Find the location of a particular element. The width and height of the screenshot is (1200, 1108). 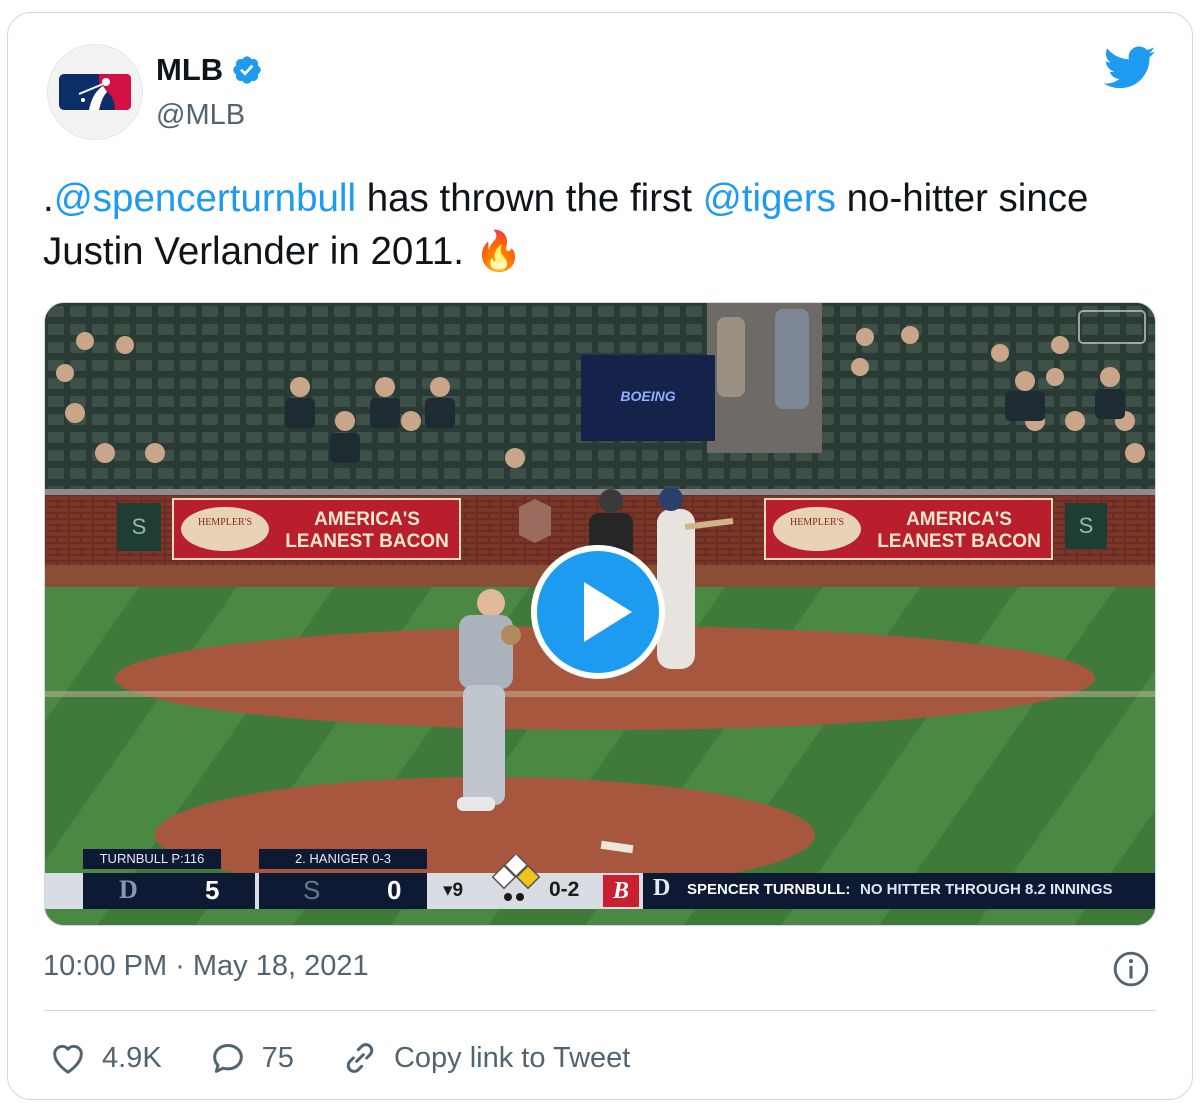

mention-tigers: @tigers is located at coordinates (769, 198).